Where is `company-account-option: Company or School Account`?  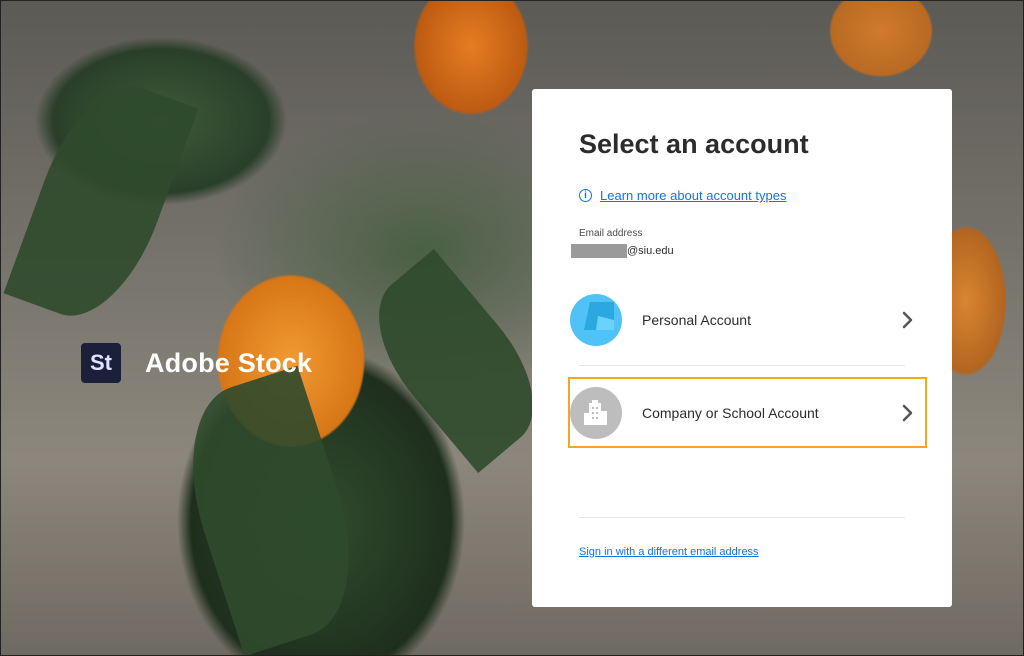
company-account-option: Company or School Account is located at coordinates (745, 413).